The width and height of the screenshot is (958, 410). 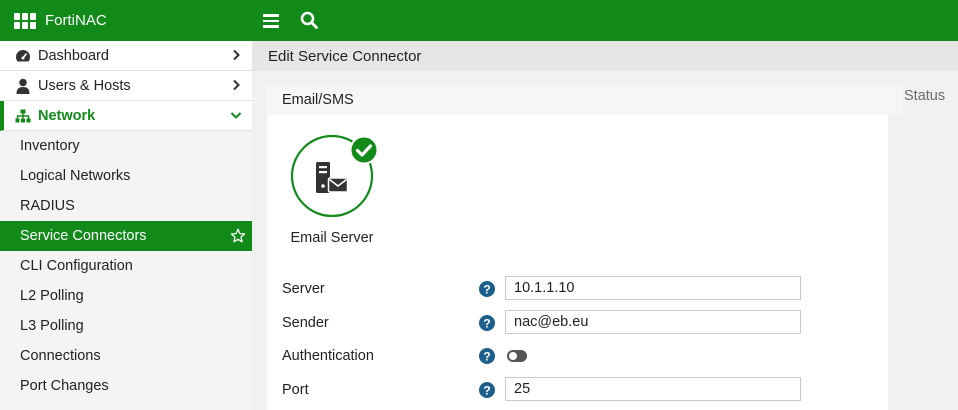 I want to click on port-input, so click(x=653, y=389).